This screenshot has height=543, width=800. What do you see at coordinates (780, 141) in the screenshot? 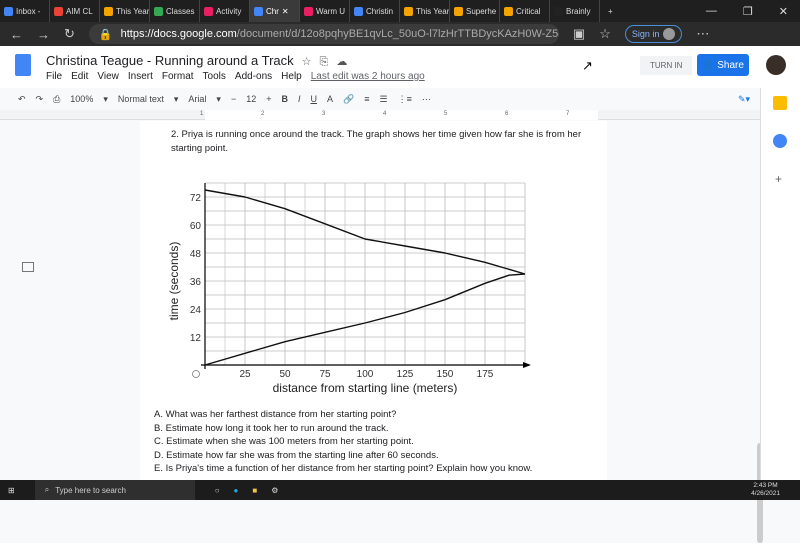
I see `tasks-icon` at bounding box center [780, 141].